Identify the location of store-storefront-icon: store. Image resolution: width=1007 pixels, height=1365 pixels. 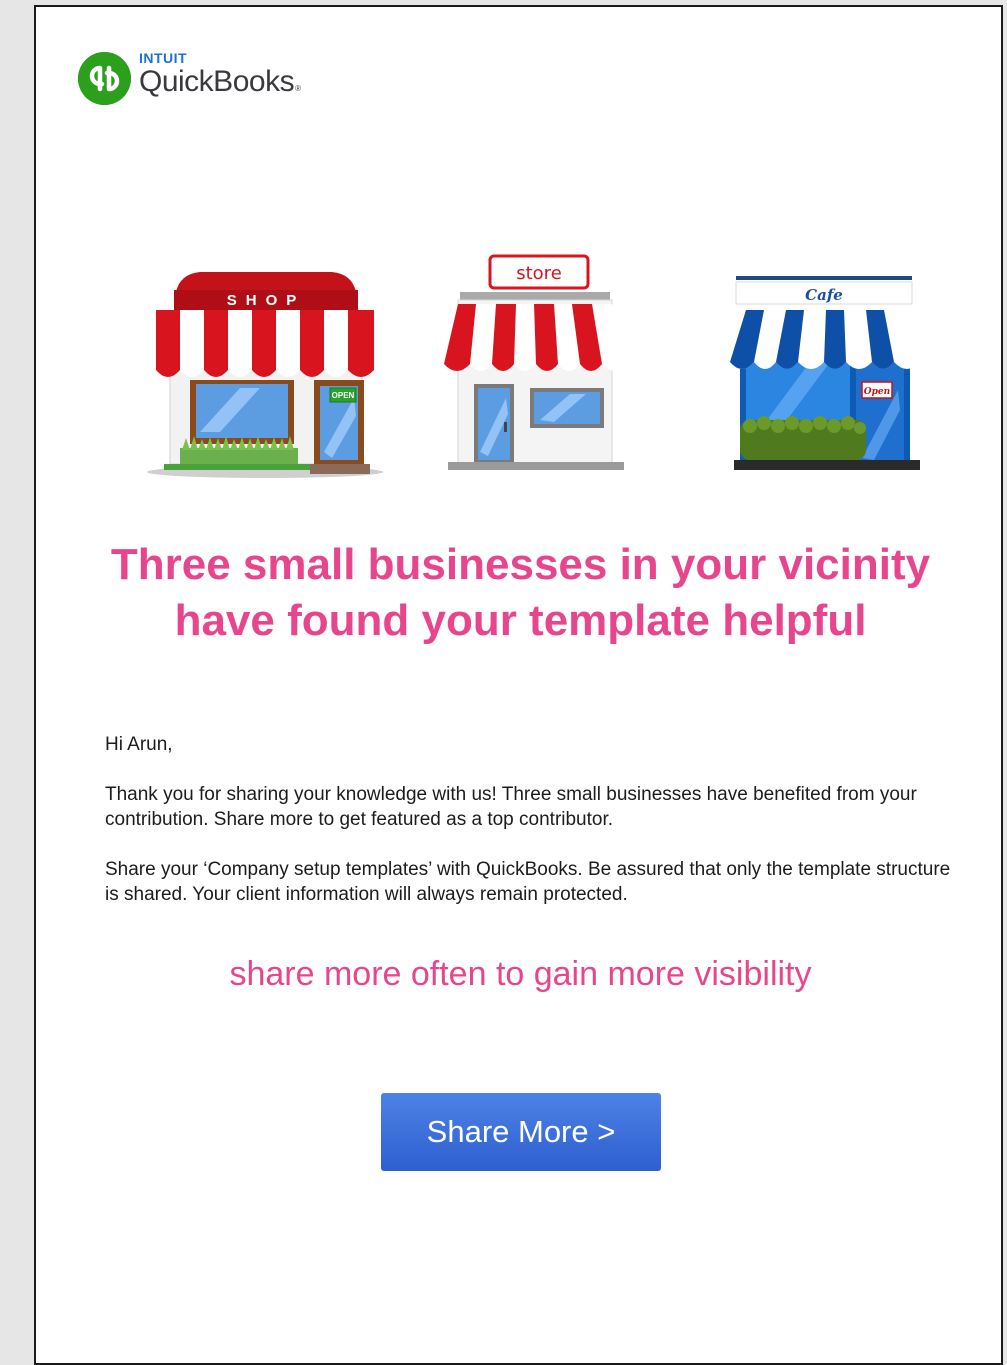
(535, 362).